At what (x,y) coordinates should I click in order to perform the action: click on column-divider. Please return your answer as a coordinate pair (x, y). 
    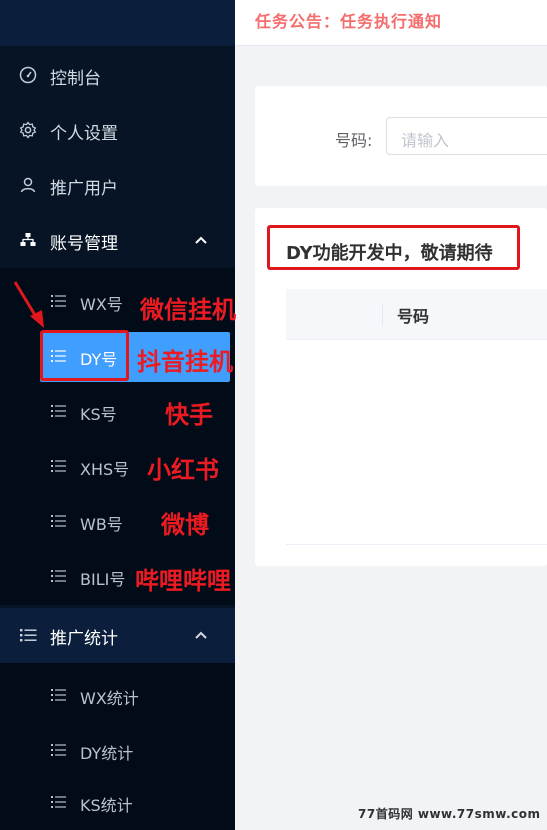
    Looking at the image, I should click on (382, 314).